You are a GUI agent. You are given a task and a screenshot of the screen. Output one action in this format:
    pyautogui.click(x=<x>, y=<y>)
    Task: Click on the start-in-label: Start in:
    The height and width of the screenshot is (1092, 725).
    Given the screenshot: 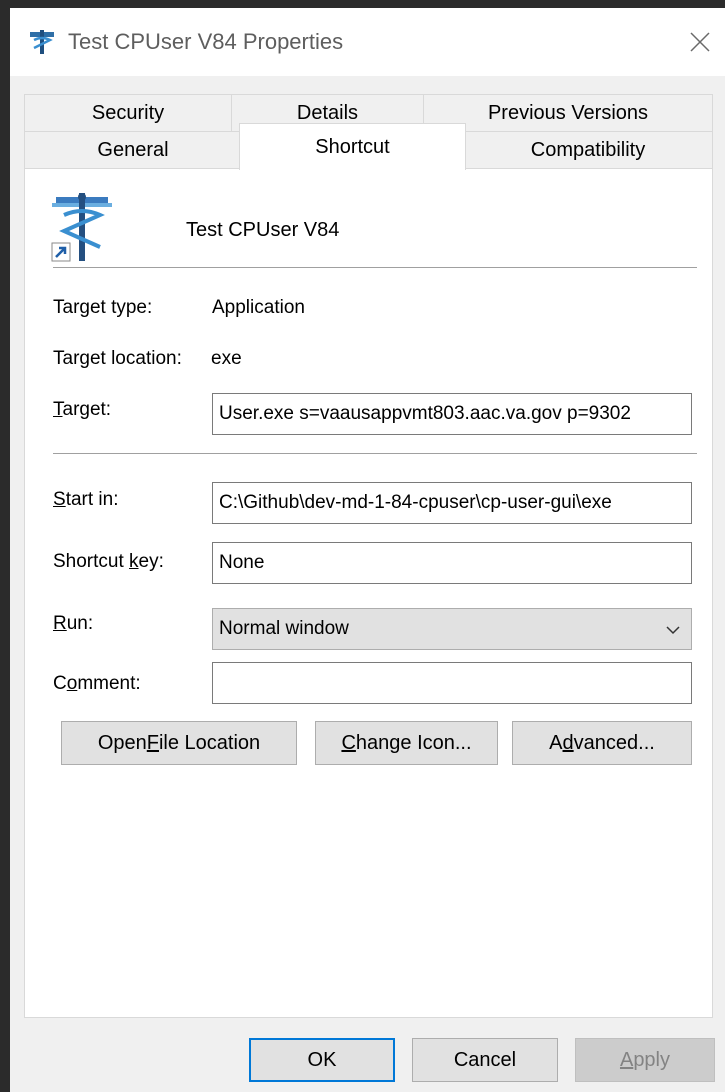 What is the action you would take?
    pyautogui.click(x=86, y=500)
    